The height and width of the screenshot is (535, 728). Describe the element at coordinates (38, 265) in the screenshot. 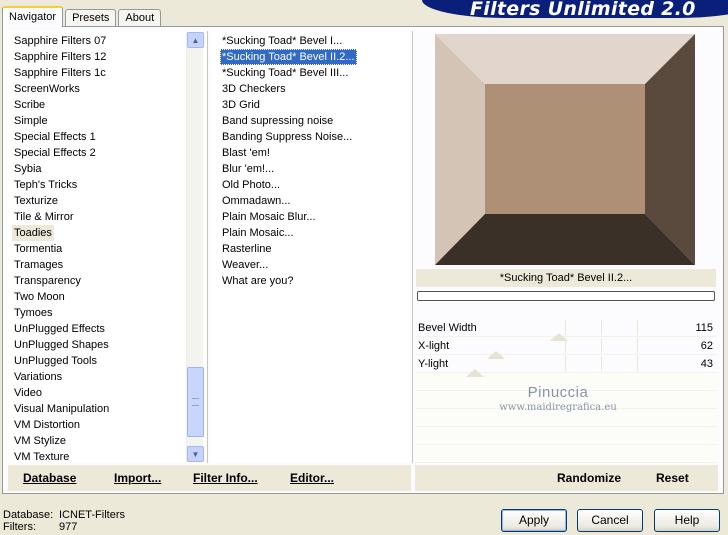

I see `category-item: Tramages` at that location.